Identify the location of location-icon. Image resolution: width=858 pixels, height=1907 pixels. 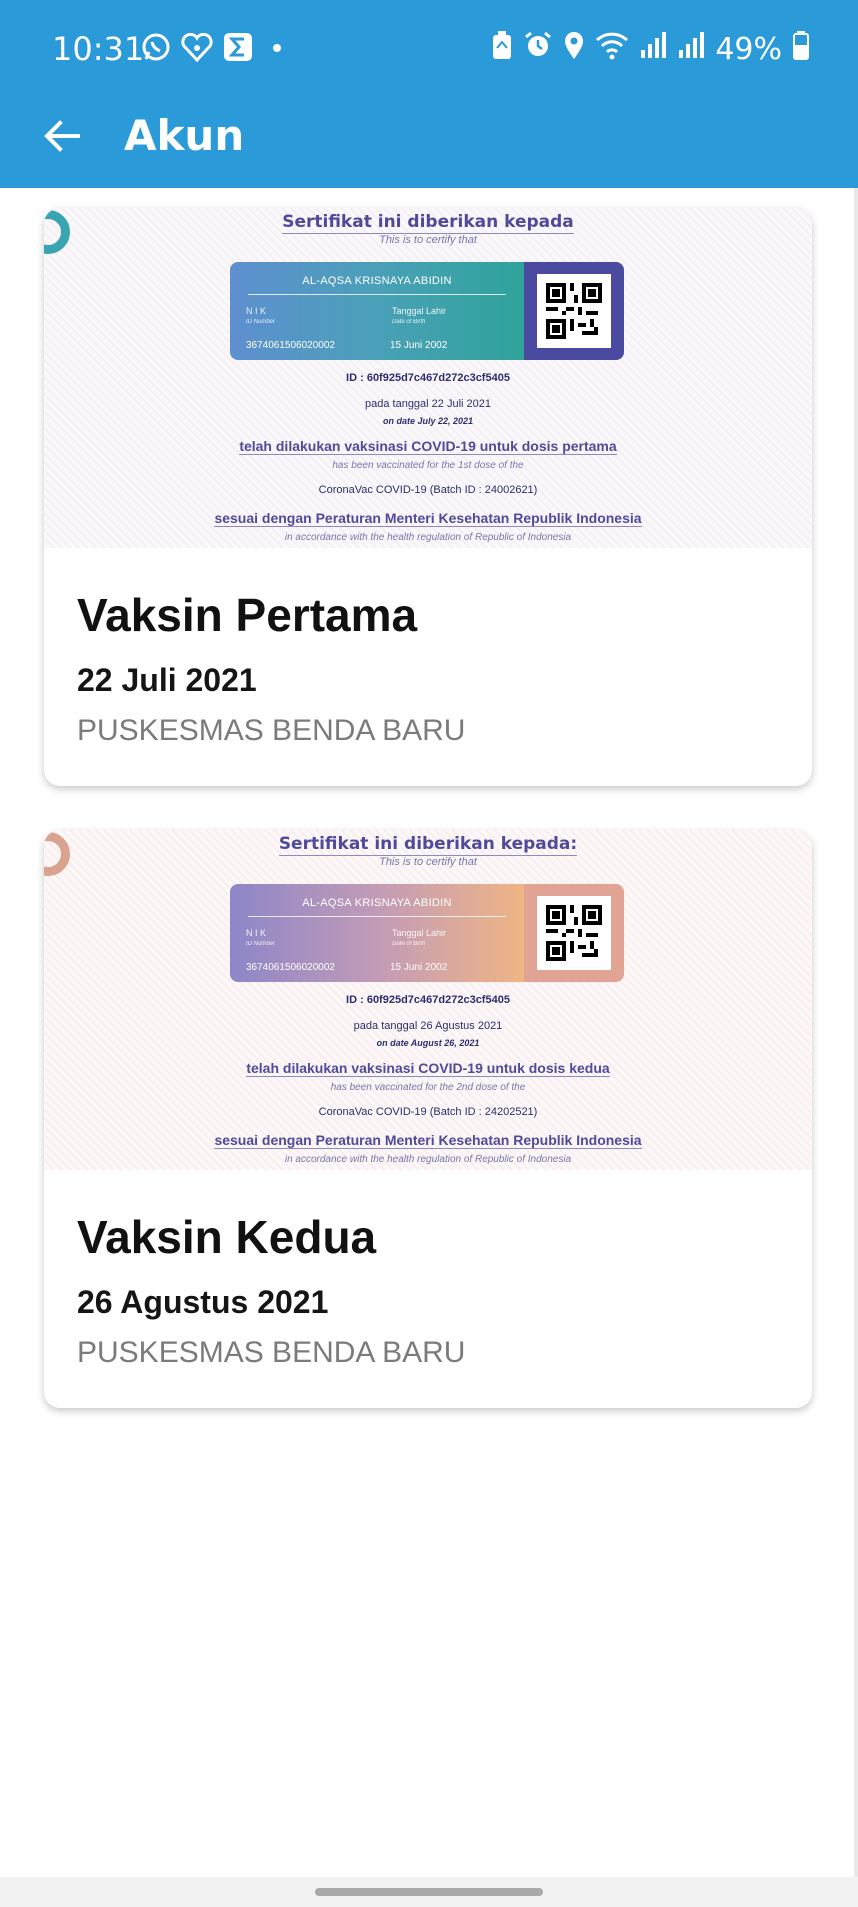
(574, 49).